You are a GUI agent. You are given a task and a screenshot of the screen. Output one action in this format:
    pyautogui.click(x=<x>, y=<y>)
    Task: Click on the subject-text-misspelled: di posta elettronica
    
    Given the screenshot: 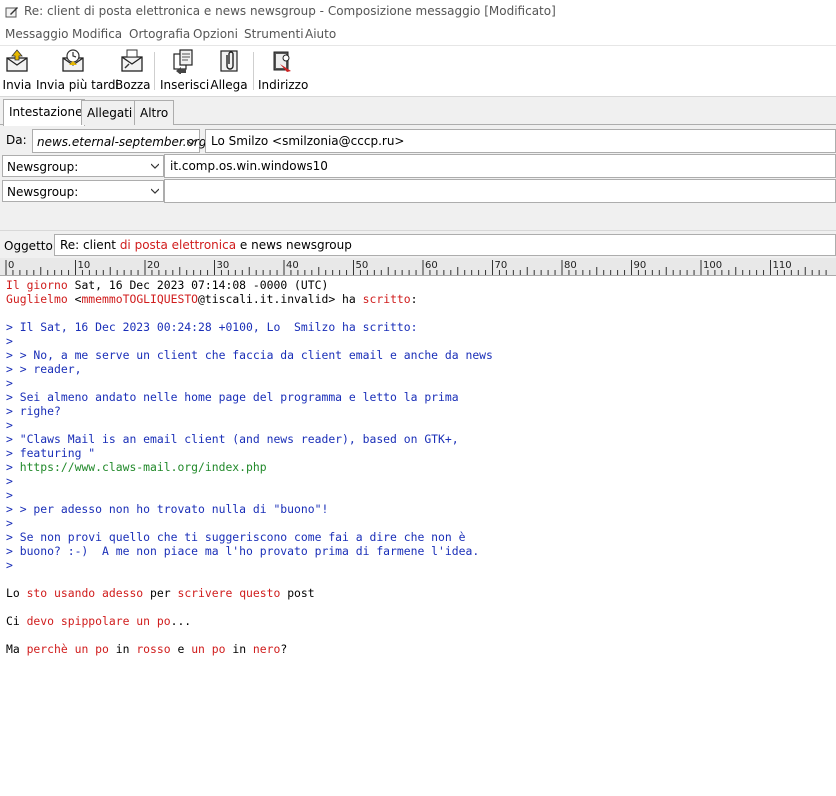 What is the action you would take?
    pyautogui.click(x=178, y=245)
    